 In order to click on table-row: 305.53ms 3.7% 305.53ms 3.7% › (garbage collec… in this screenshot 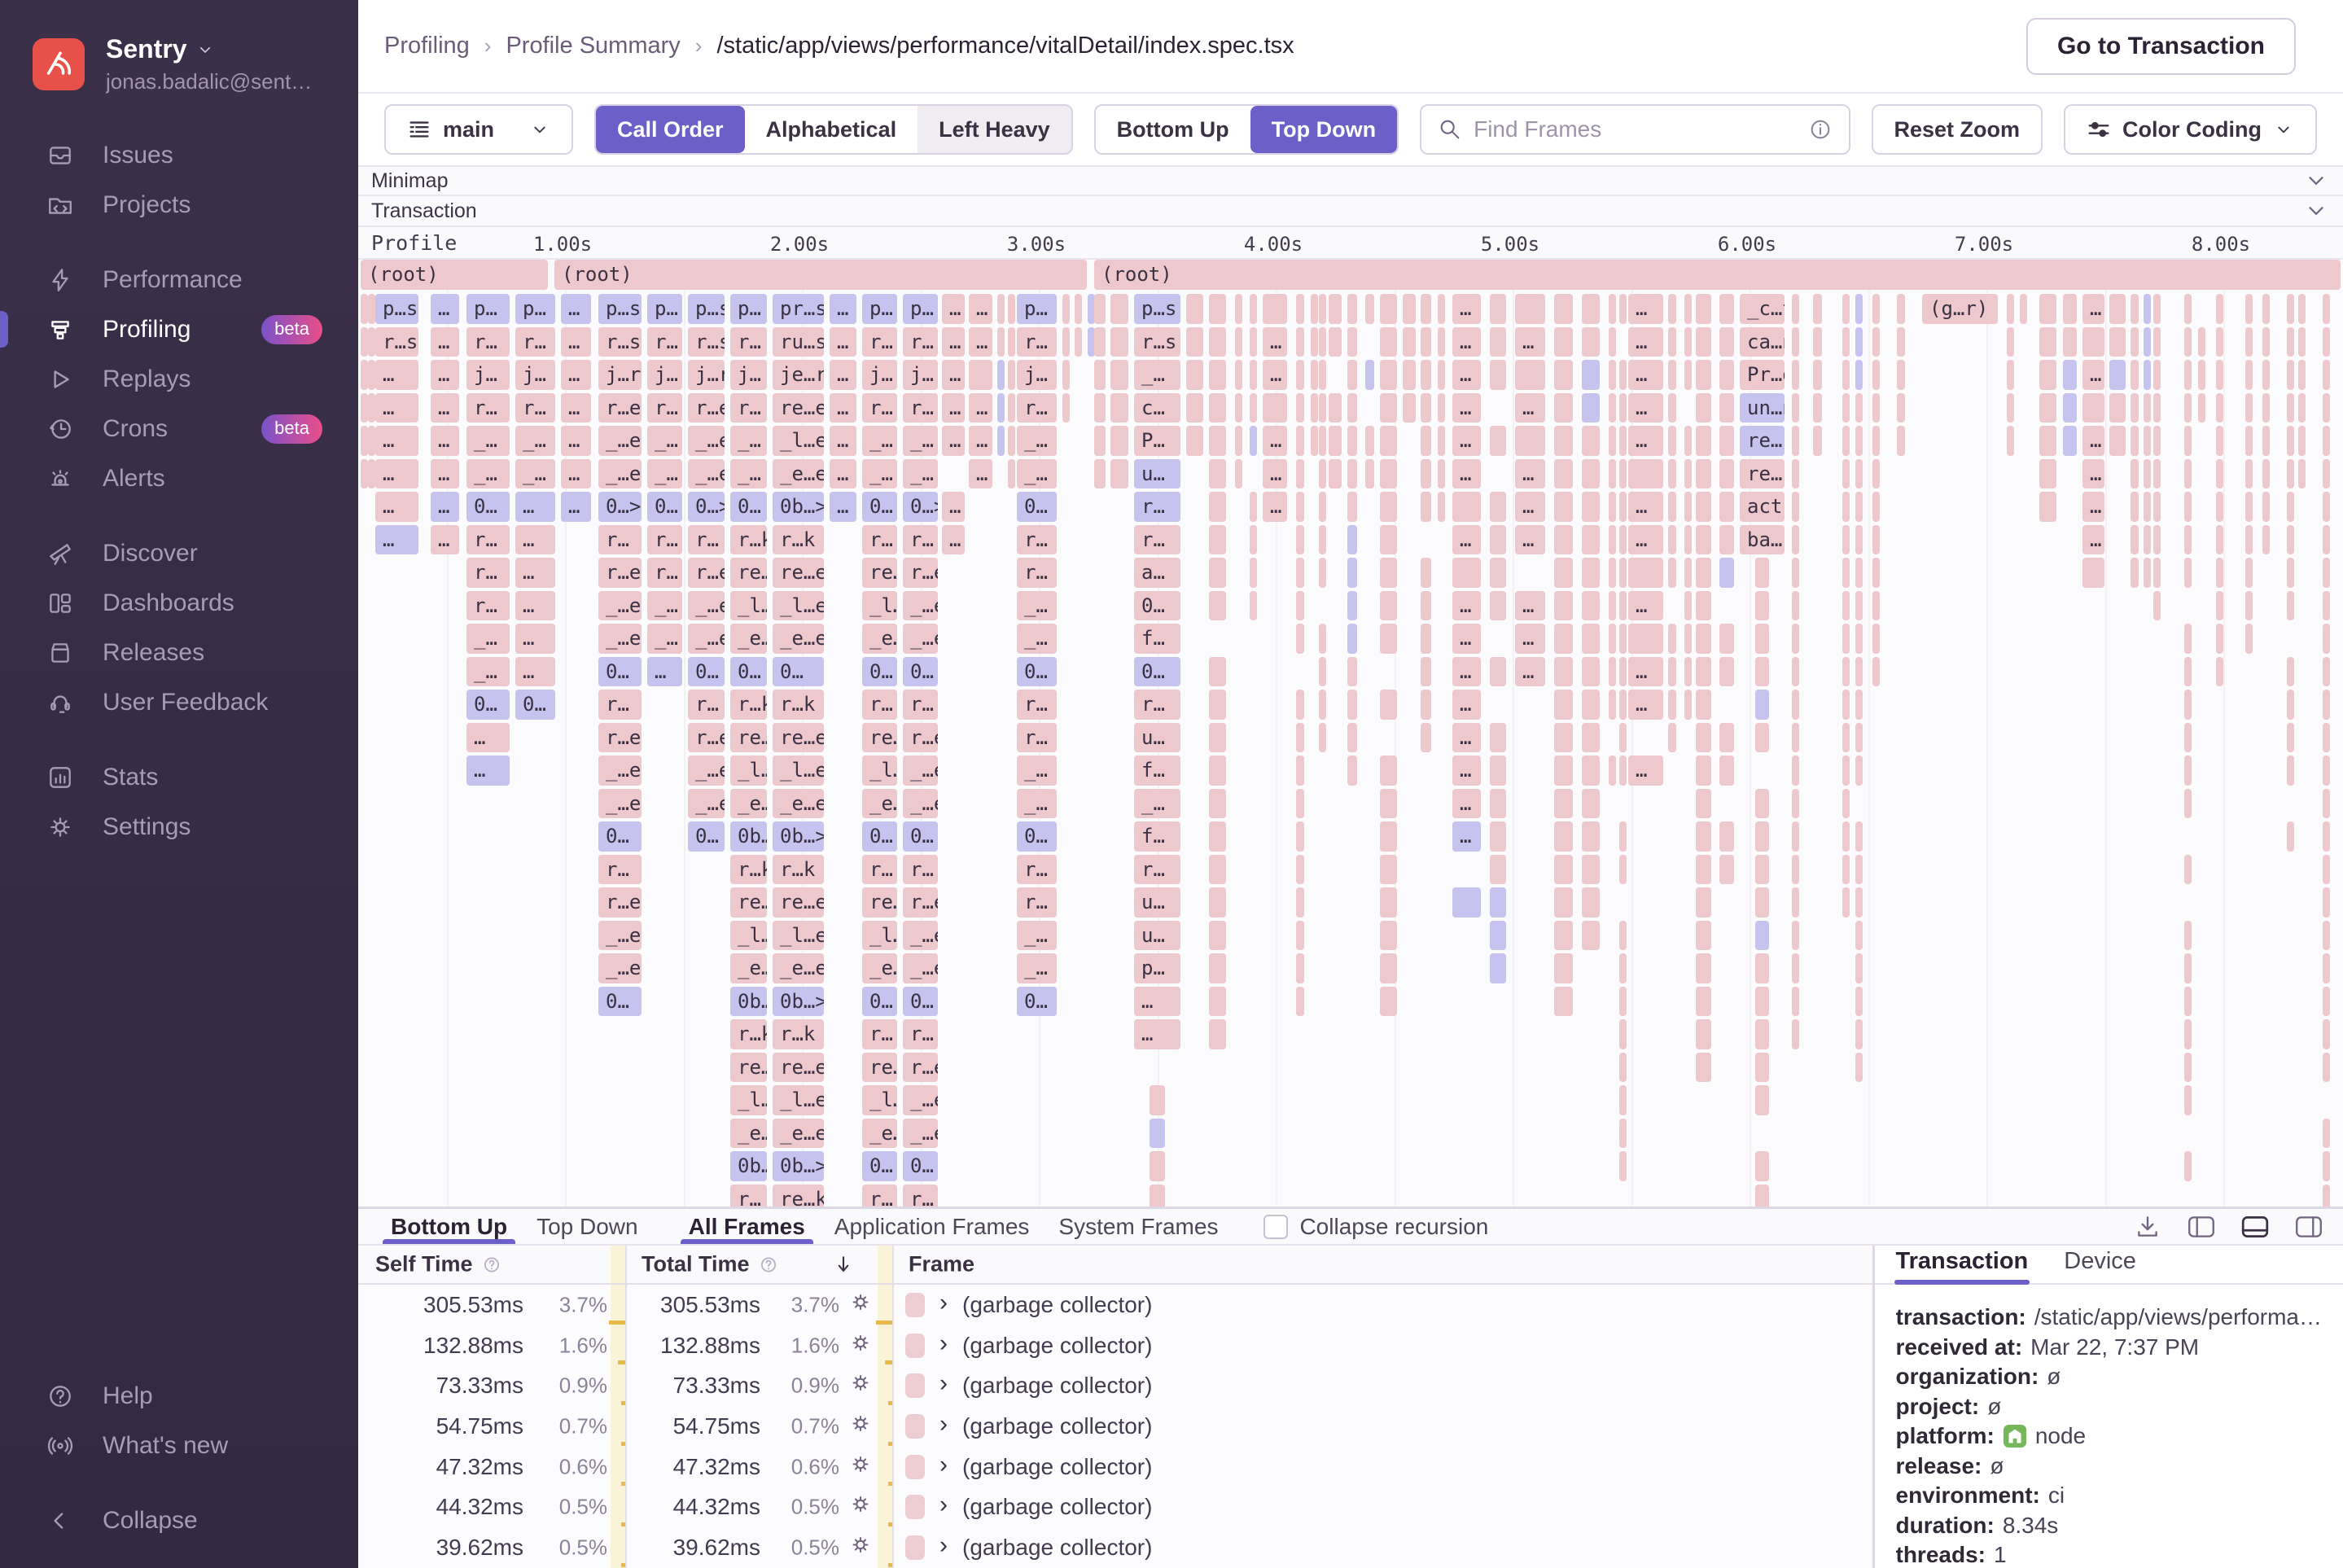, I will do `click(1115, 1305)`.